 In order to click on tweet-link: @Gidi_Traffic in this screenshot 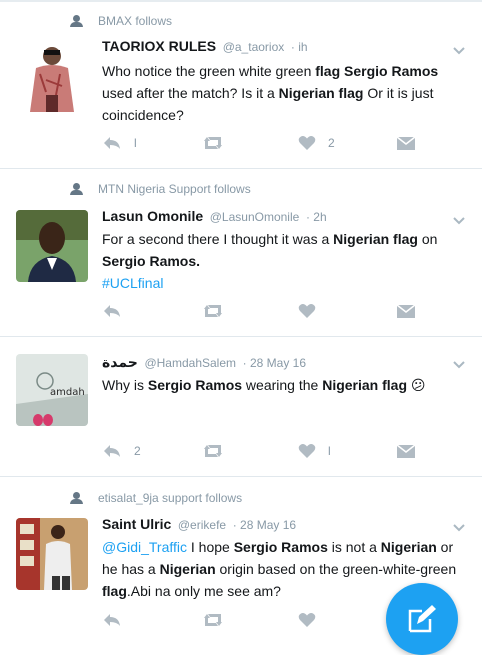, I will do `click(144, 547)`.